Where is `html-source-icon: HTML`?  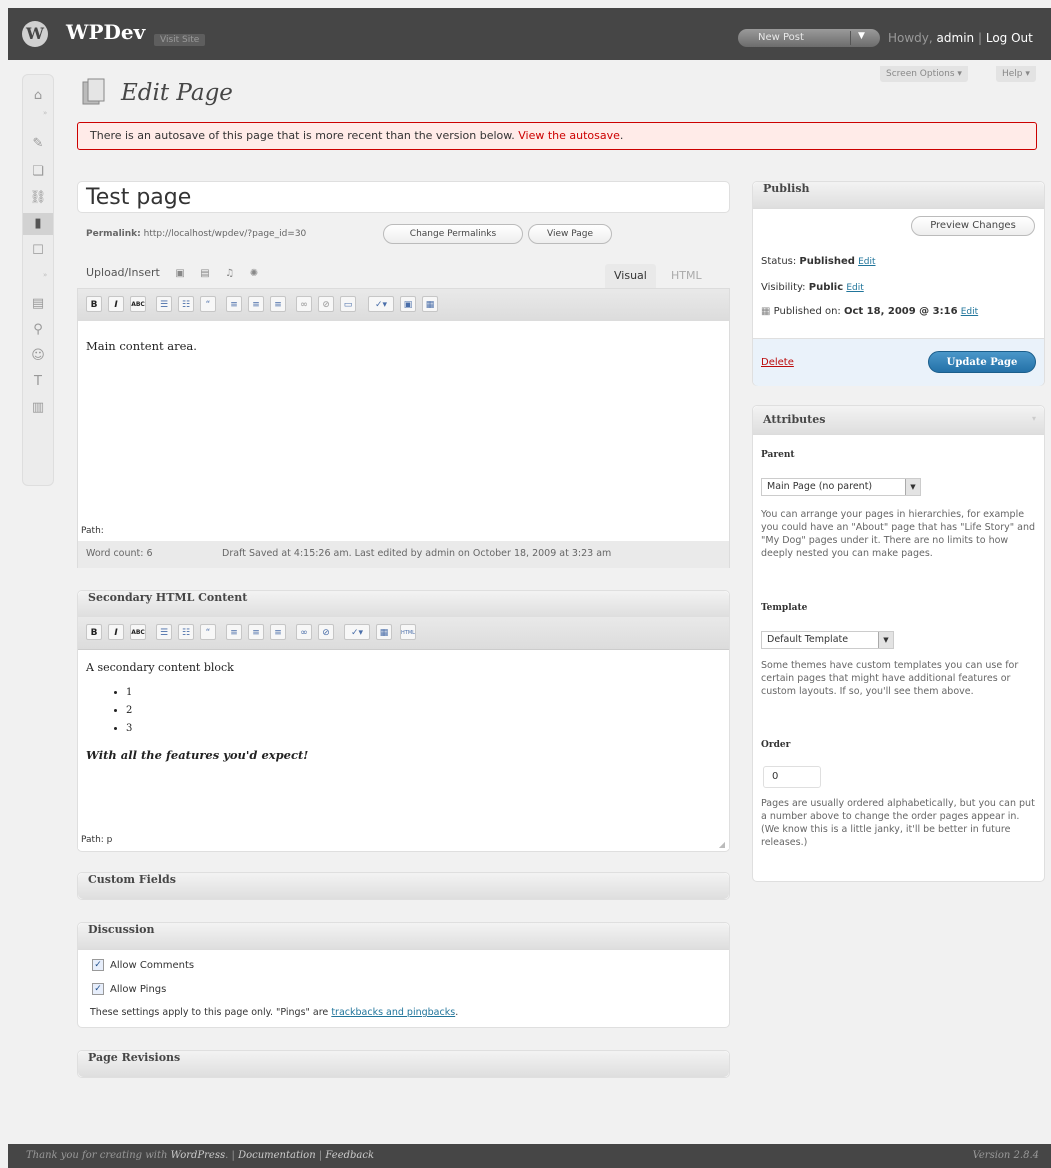 html-source-icon: HTML is located at coordinates (408, 632).